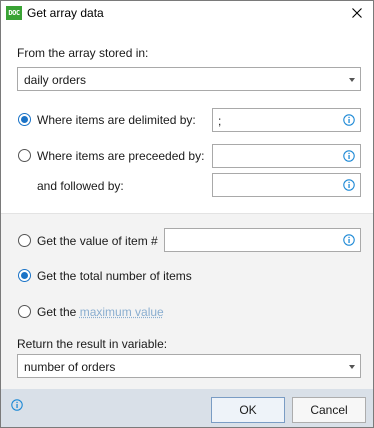 This screenshot has height=428, width=374. What do you see at coordinates (92, 344) in the screenshot?
I see `result-label: Return the result in variable:` at bounding box center [92, 344].